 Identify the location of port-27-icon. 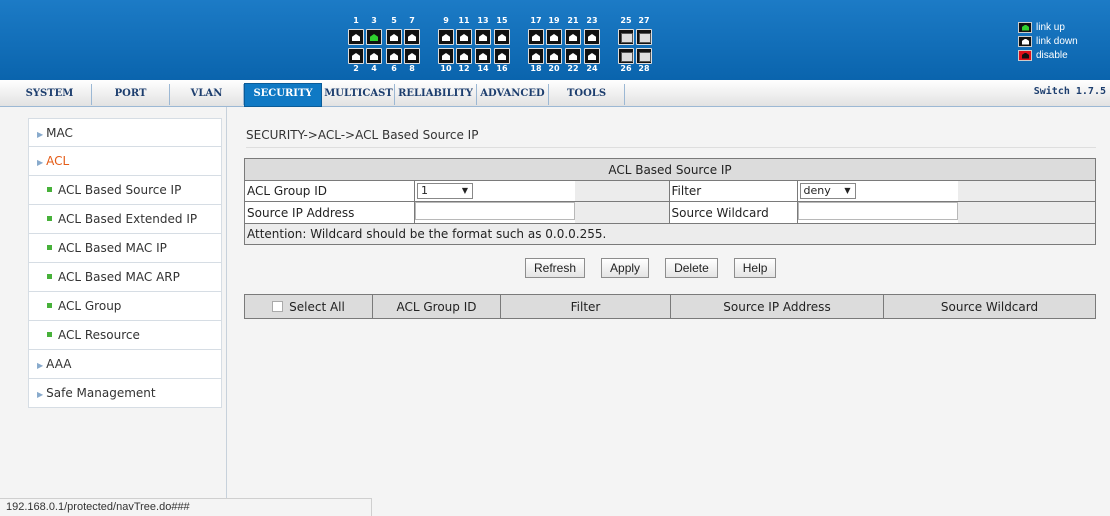
(644, 37).